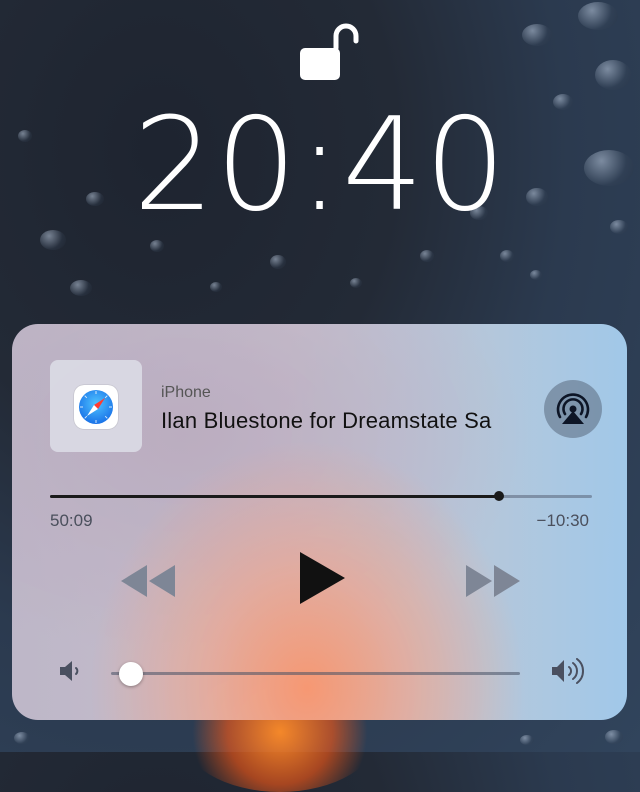 Image resolution: width=640 pixels, height=792 pixels. What do you see at coordinates (274, 496) in the screenshot?
I see `scrubber-elapsed-fill` at bounding box center [274, 496].